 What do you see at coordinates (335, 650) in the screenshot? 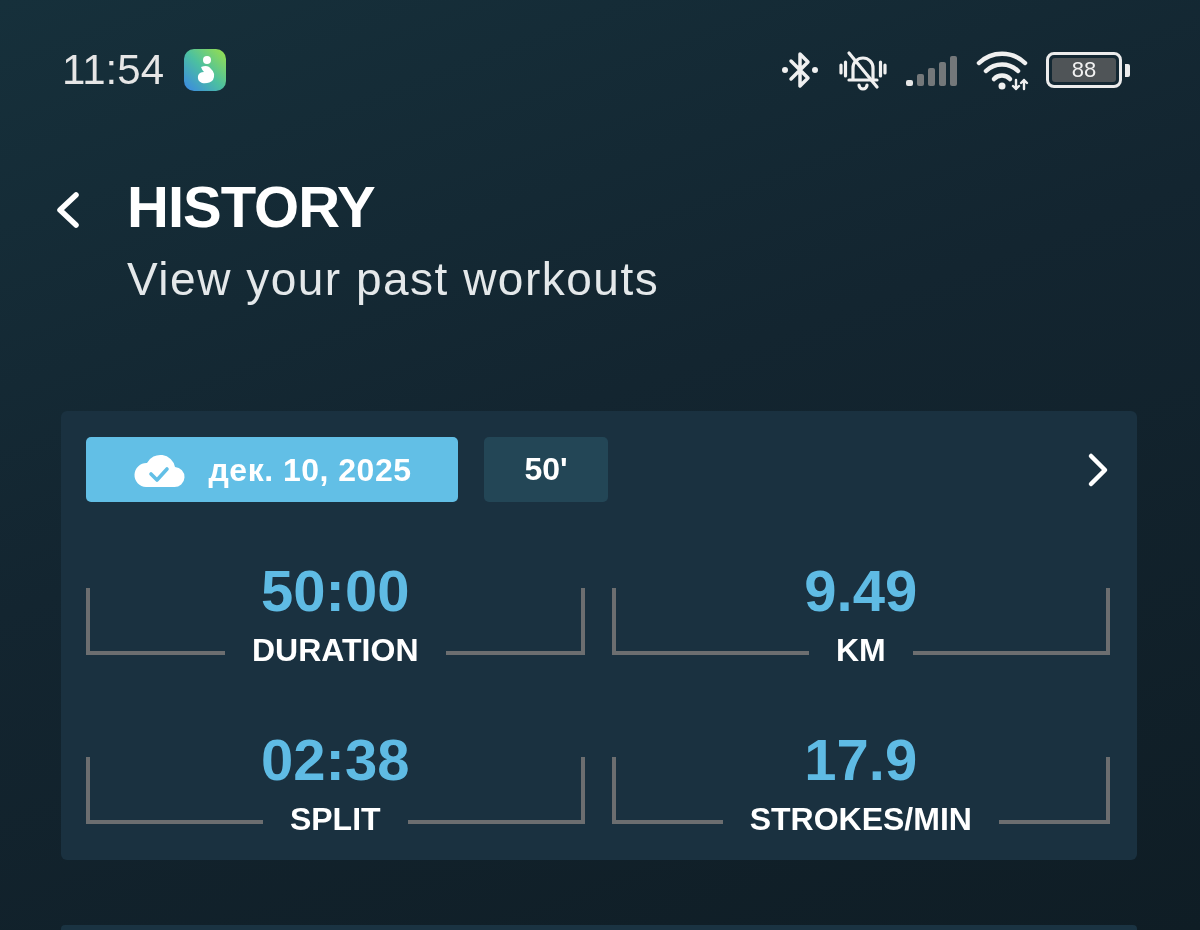
I see `stat-label: DURATION` at bounding box center [335, 650].